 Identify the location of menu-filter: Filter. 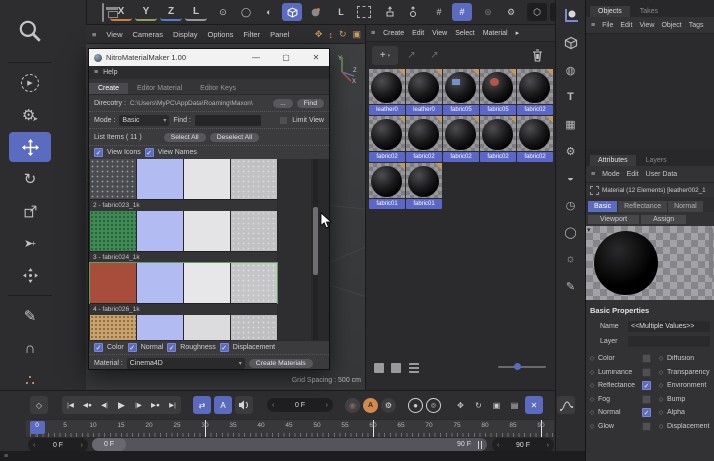
(251, 34).